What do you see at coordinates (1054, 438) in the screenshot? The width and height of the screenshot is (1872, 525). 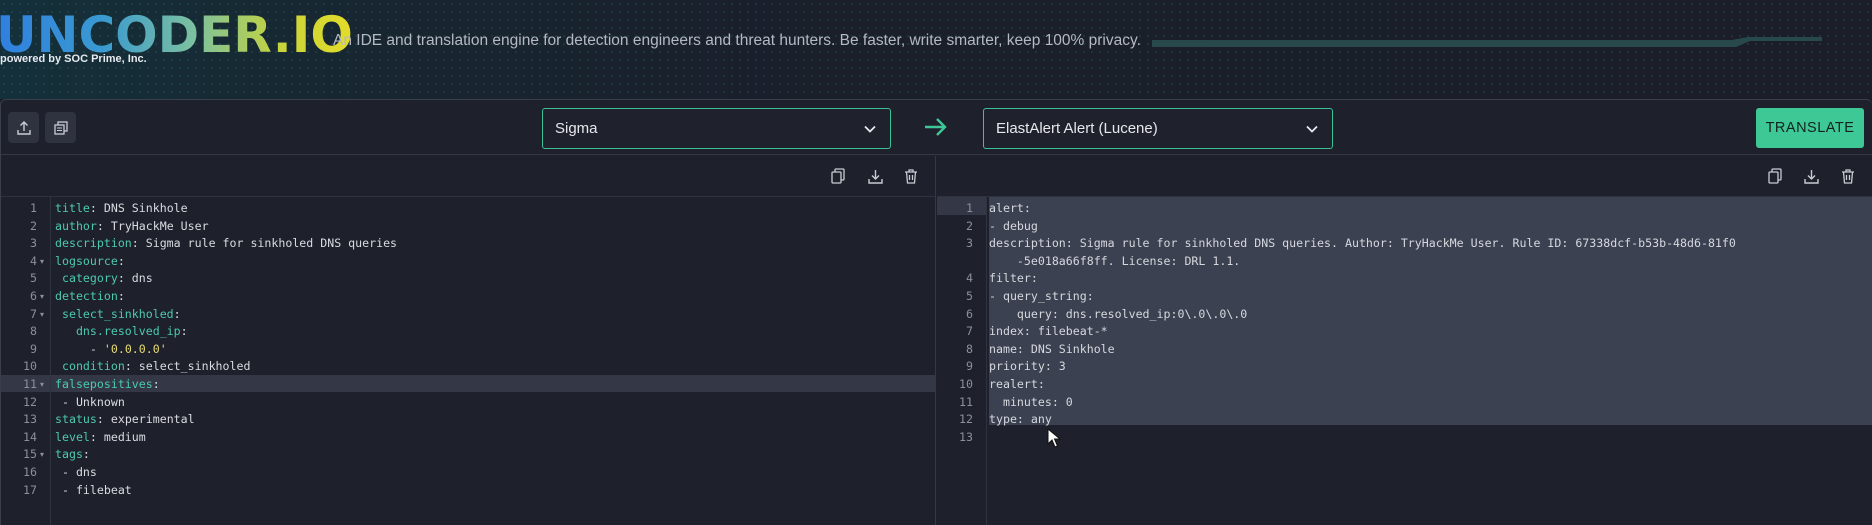 I see `mouse-cursor-icon` at bounding box center [1054, 438].